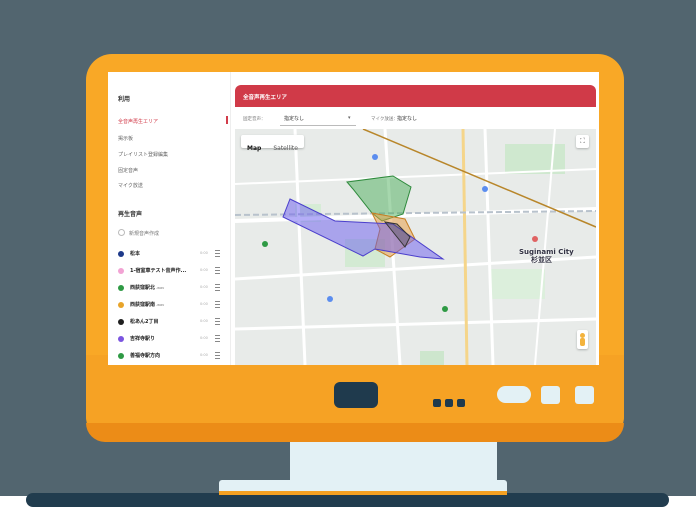  Describe the element at coordinates (265, 98) in the screenshot. I see `page-title: 全音声再生エリア` at that location.